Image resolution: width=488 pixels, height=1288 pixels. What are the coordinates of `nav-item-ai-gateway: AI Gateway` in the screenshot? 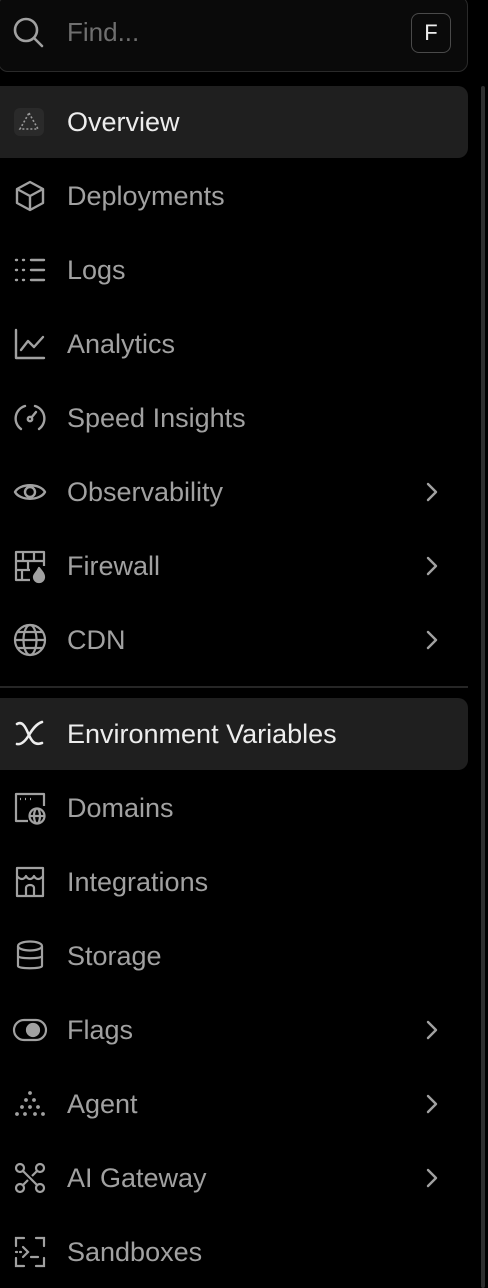 It's located at (234, 1178).